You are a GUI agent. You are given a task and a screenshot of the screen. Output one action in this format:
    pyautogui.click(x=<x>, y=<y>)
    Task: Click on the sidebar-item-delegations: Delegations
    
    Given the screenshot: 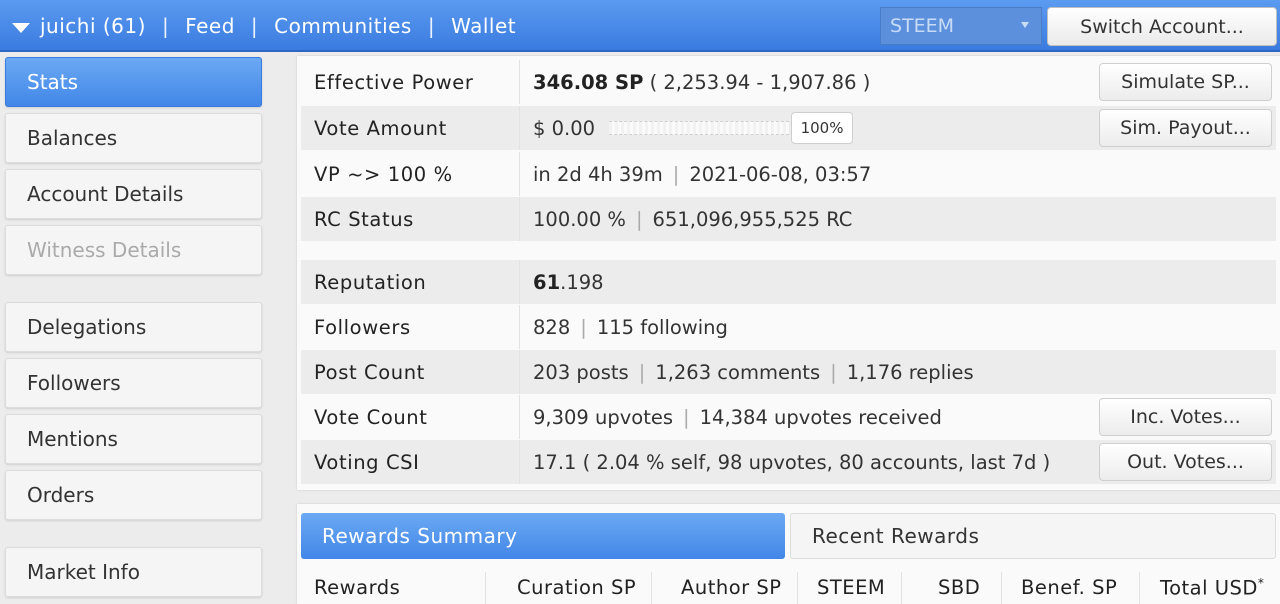 What is the action you would take?
    pyautogui.click(x=133, y=327)
    